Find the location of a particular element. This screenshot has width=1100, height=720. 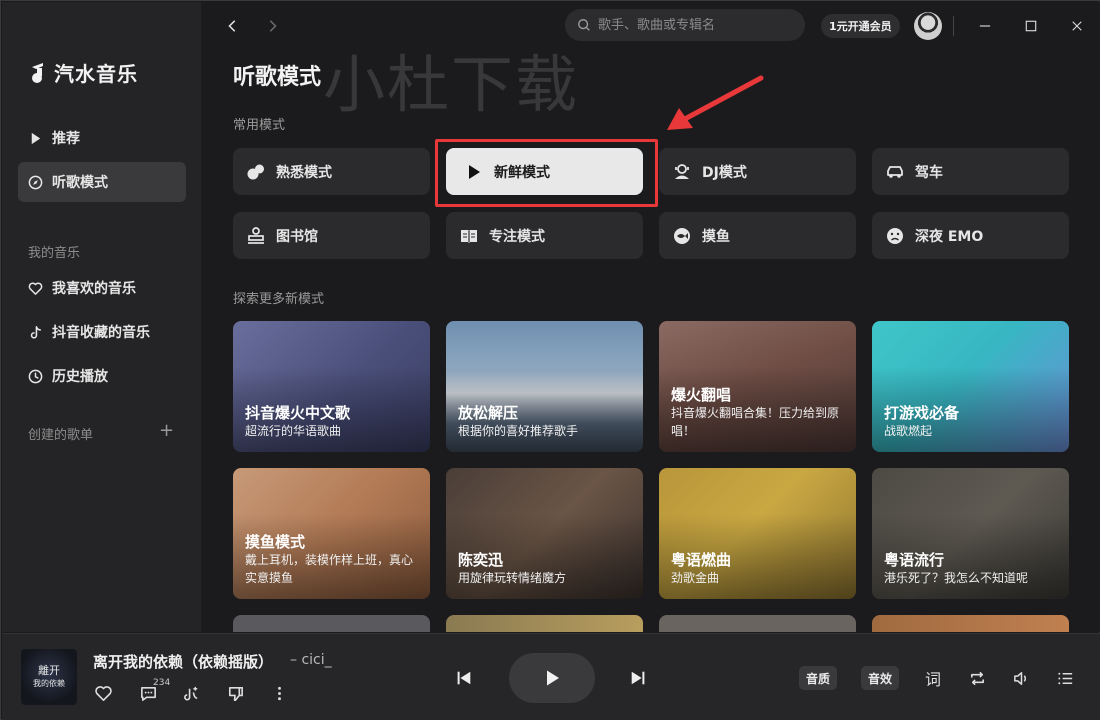

song-artist: – cici_ is located at coordinates (311, 660).